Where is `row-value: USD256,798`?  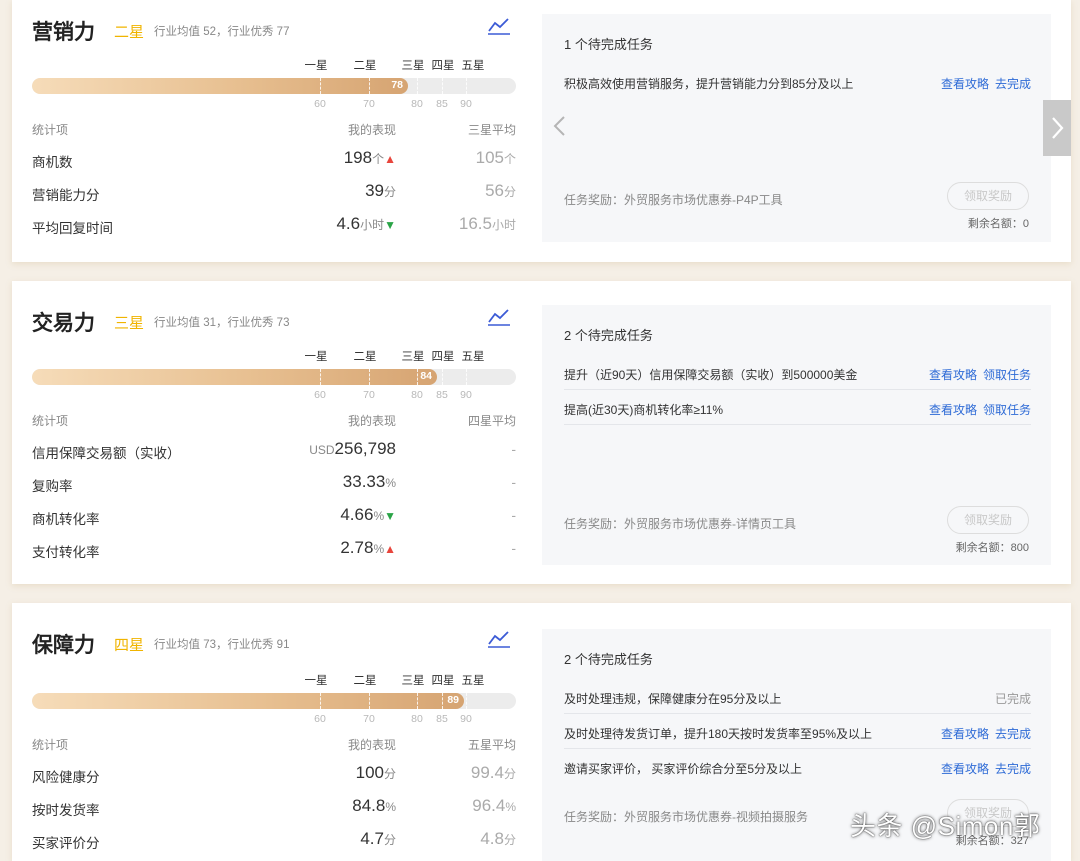 row-value: USD256,798 is located at coordinates (352, 448).